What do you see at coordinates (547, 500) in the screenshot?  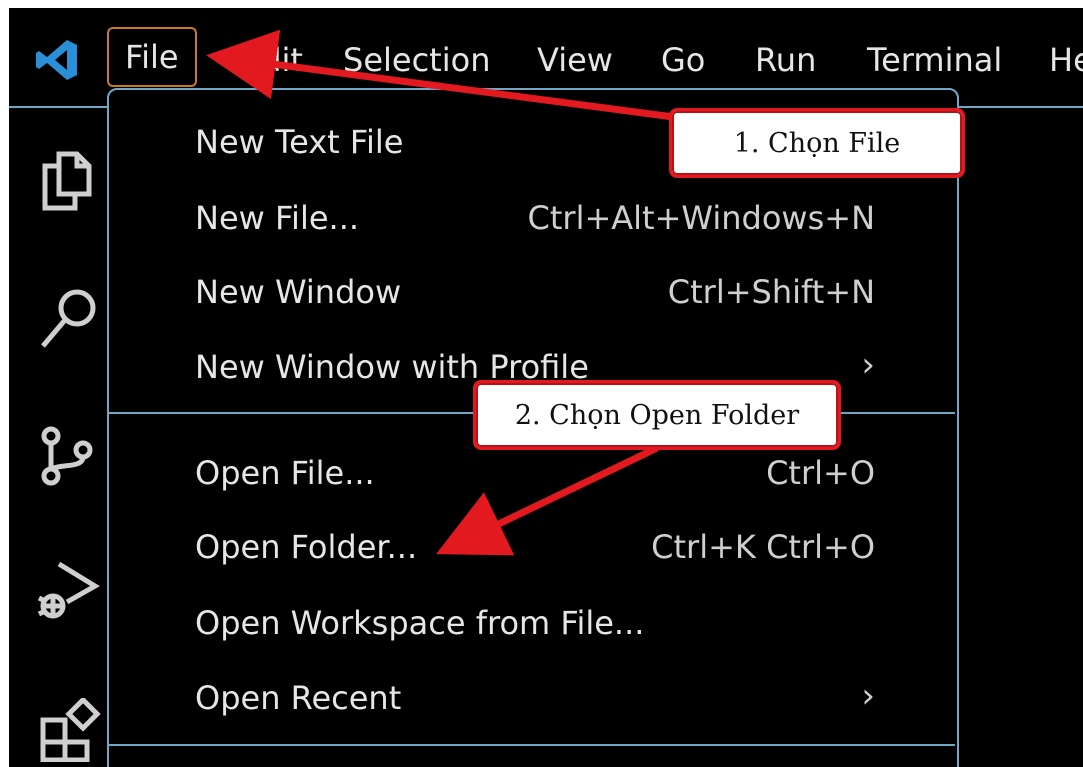 I see `arrow-to-open-folder` at bounding box center [547, 500].